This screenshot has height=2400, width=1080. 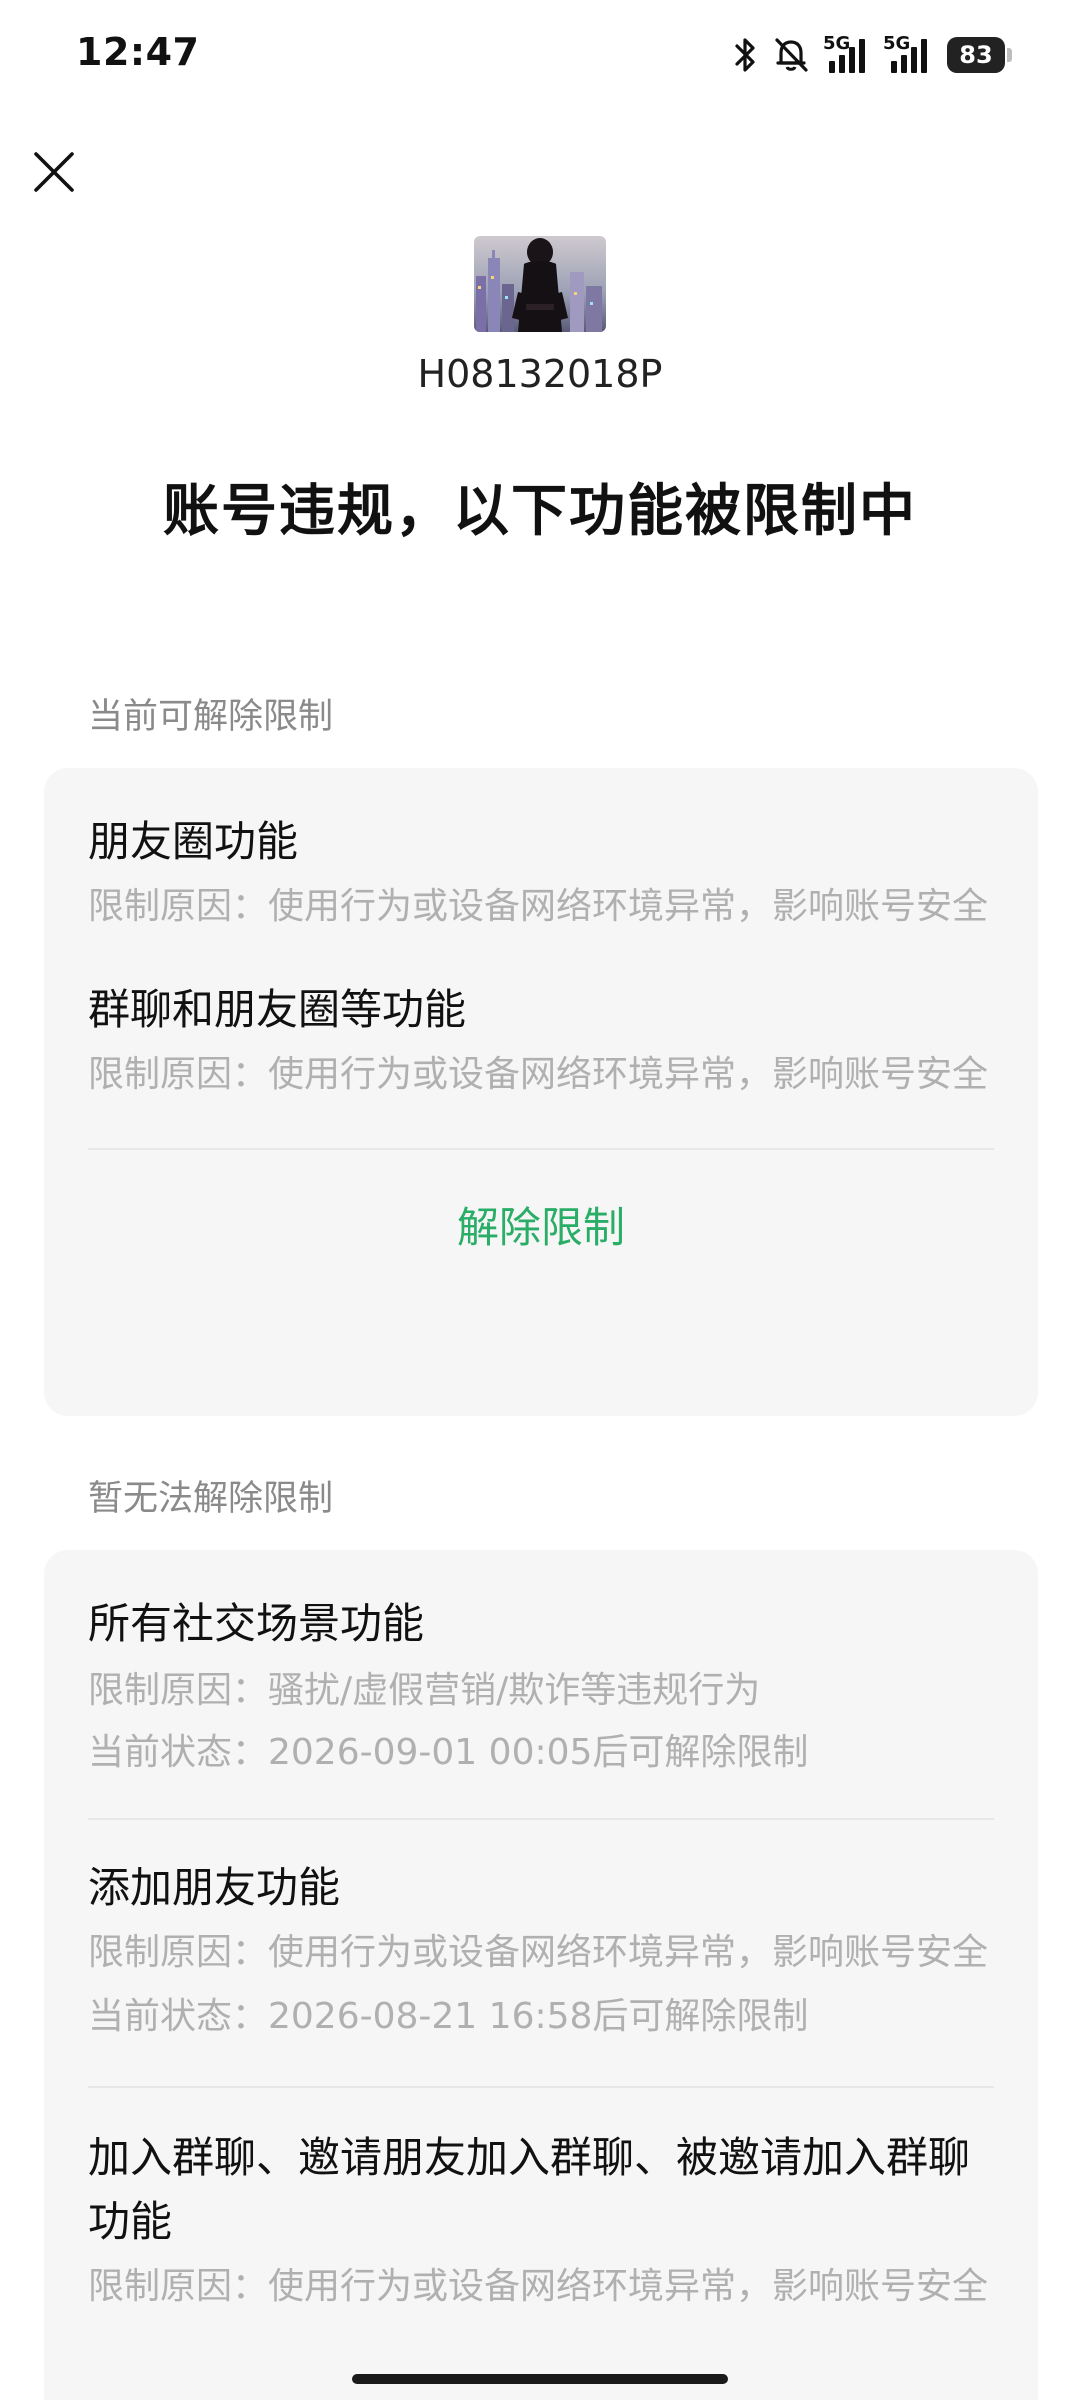 I want to click on signal-group-2: 5G, so click(x=909, y=55).